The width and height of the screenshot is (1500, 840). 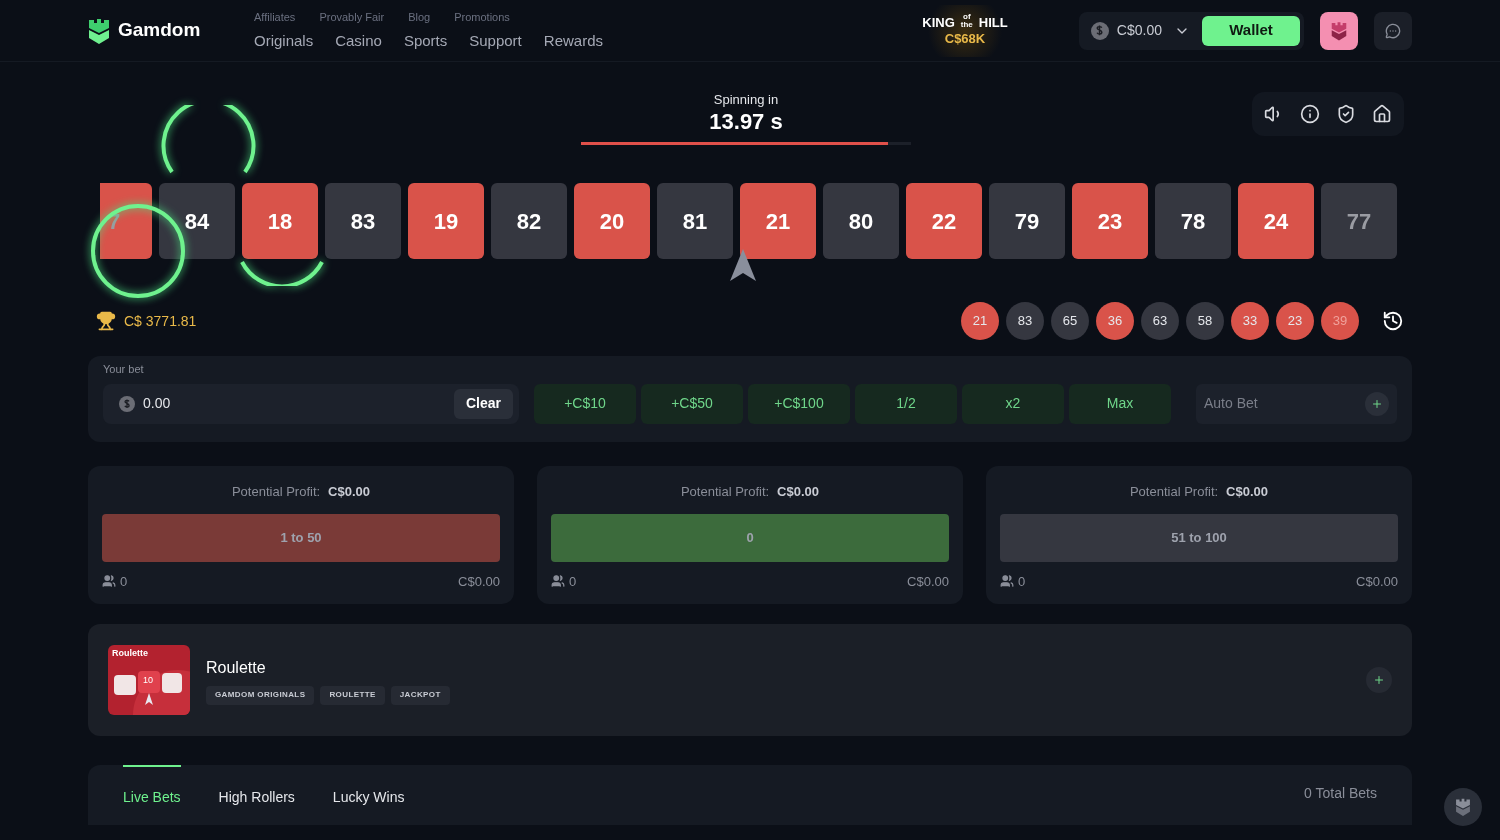 What do you see at coordinates (363, 221) in the screenshot?
I see `number-tile: 83` at bounding box center [363, 221].